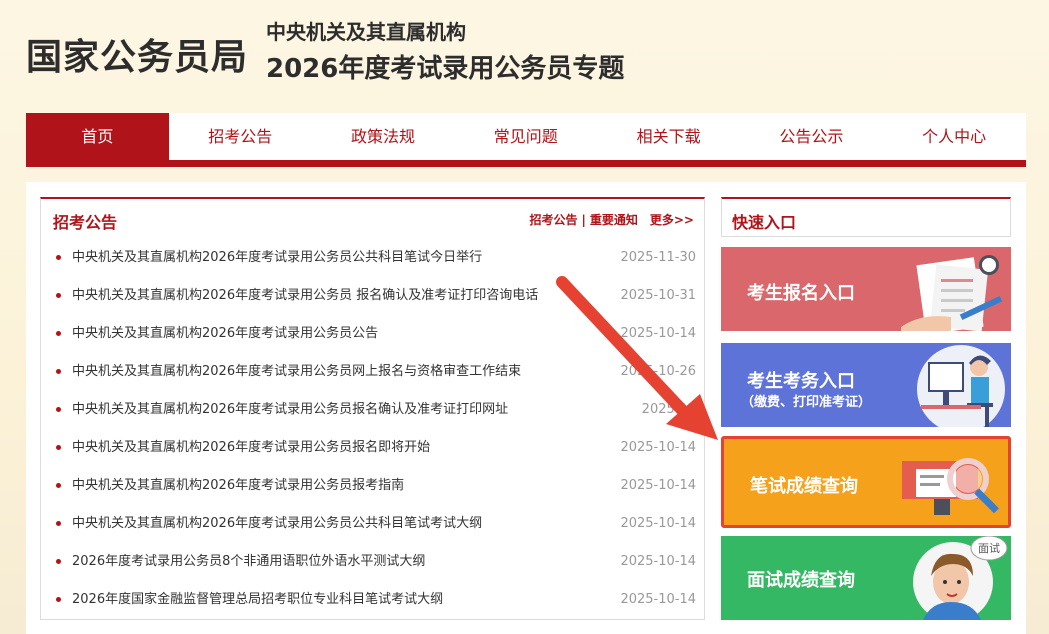  I want to click on news-title-link: 中央机关及其直属机构2026年度考试录用公务员公告, so click(225, 334).